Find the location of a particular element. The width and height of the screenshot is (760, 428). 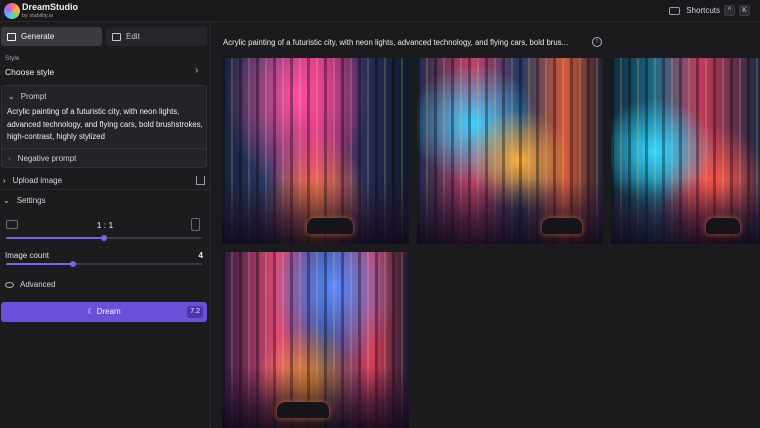

style-selector: Choose style is located at coordinates (29, 72).